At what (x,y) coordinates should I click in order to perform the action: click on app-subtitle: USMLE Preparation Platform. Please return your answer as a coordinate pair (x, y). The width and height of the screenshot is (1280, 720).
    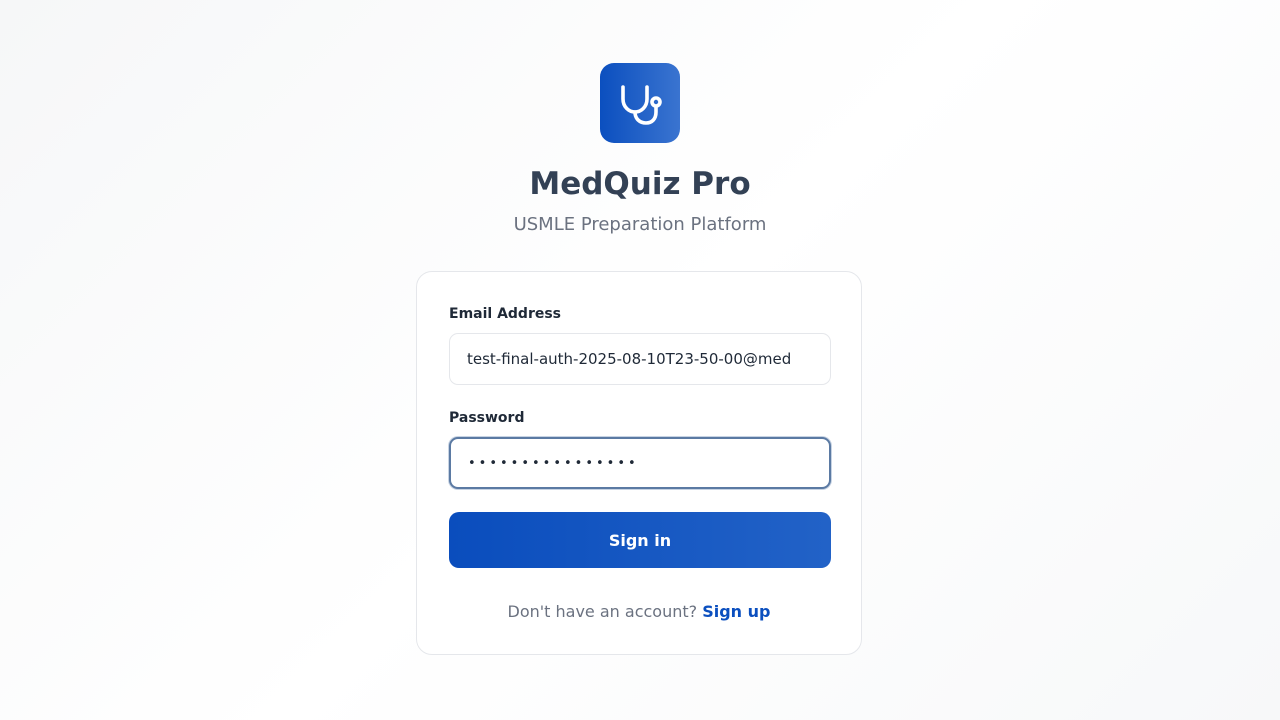
    Looking at the image, I should click on (640, 224).